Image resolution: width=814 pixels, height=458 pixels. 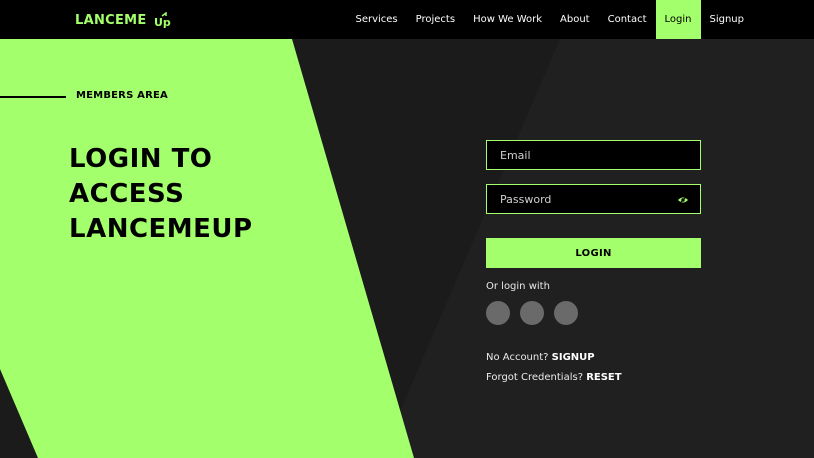 What do you see at coordinates (33, 97) in the screenshot?
I see `eyebrow-divider` at bounding box center [33, 97].